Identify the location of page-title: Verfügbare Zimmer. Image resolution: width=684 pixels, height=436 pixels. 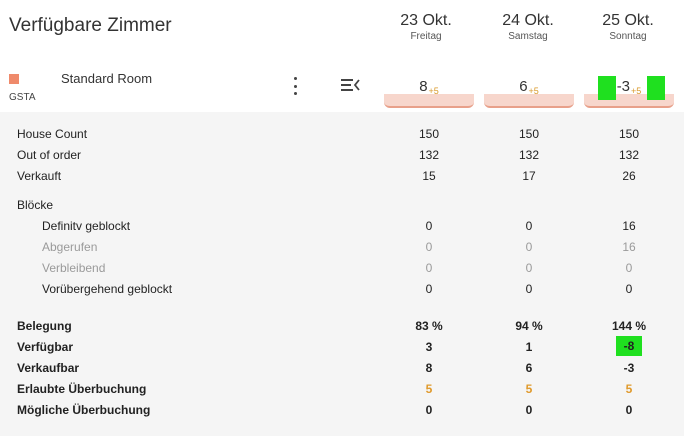
(90, 25).